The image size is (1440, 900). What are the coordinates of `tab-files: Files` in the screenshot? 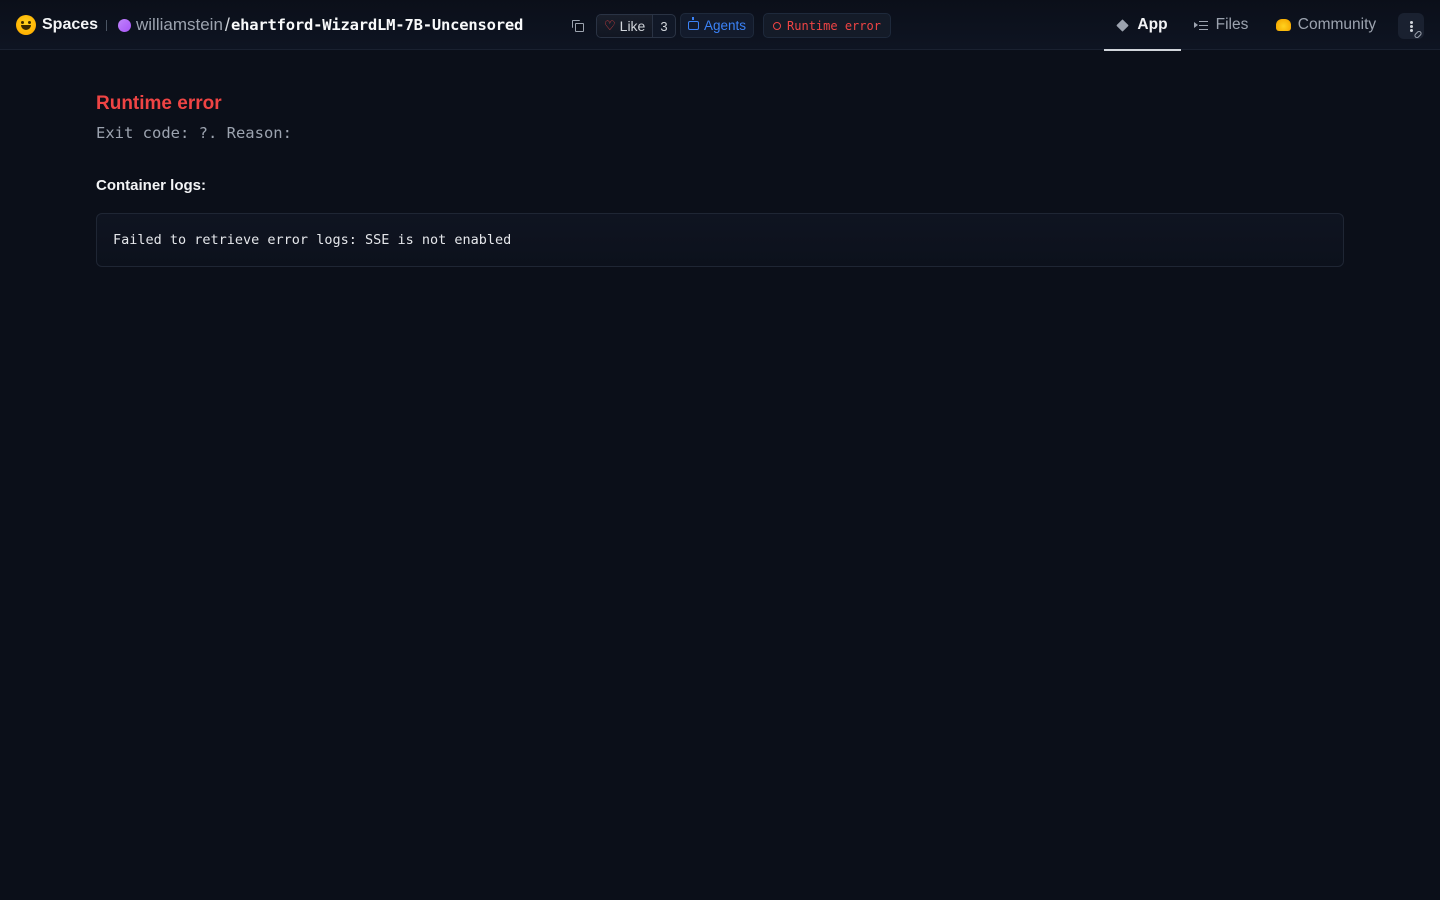 It's located at (1221, 25).